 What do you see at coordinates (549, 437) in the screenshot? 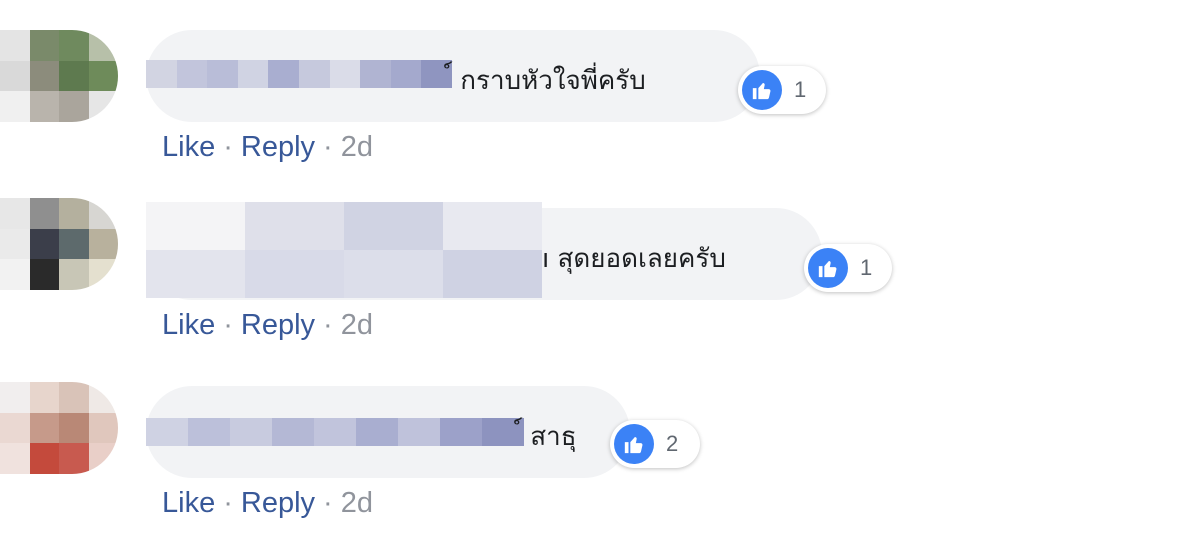
I see `comment-text: ์ สาธุ` at bounding box center [549, 437].